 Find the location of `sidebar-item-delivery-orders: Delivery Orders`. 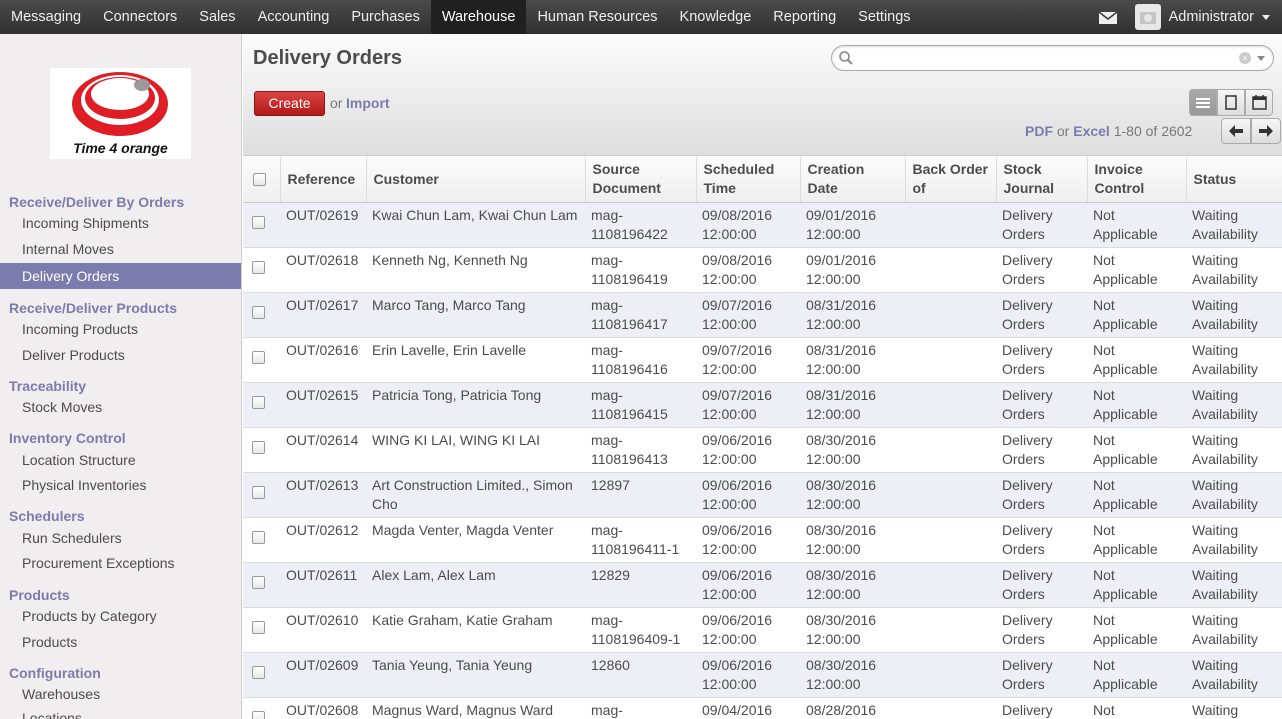

sidebar-item-delivery-orders: Delivery Orders is located at coordinates (120, 276).